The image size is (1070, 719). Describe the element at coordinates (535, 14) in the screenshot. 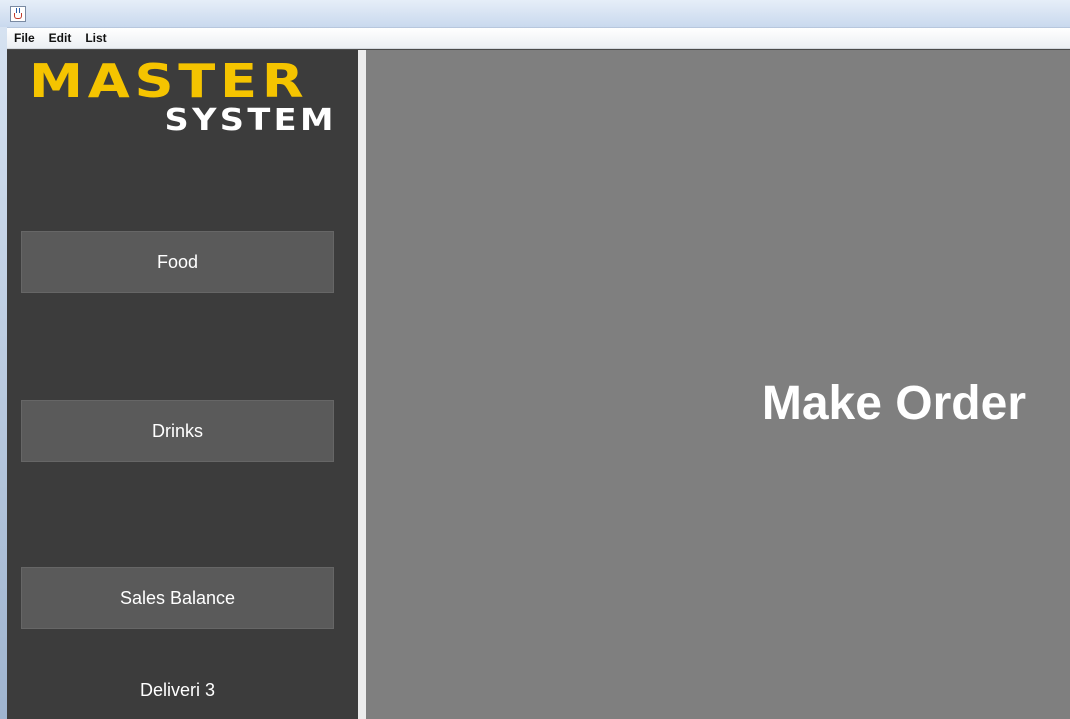

I see `window-title-bar` at that location.